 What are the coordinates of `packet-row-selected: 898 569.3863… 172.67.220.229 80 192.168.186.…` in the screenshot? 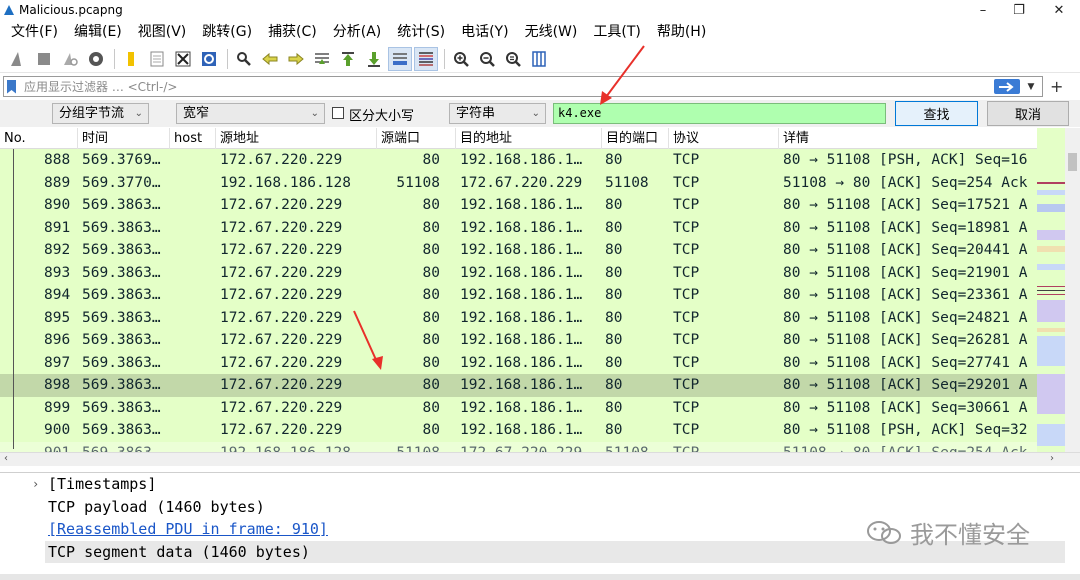 It's located at (518, 385).